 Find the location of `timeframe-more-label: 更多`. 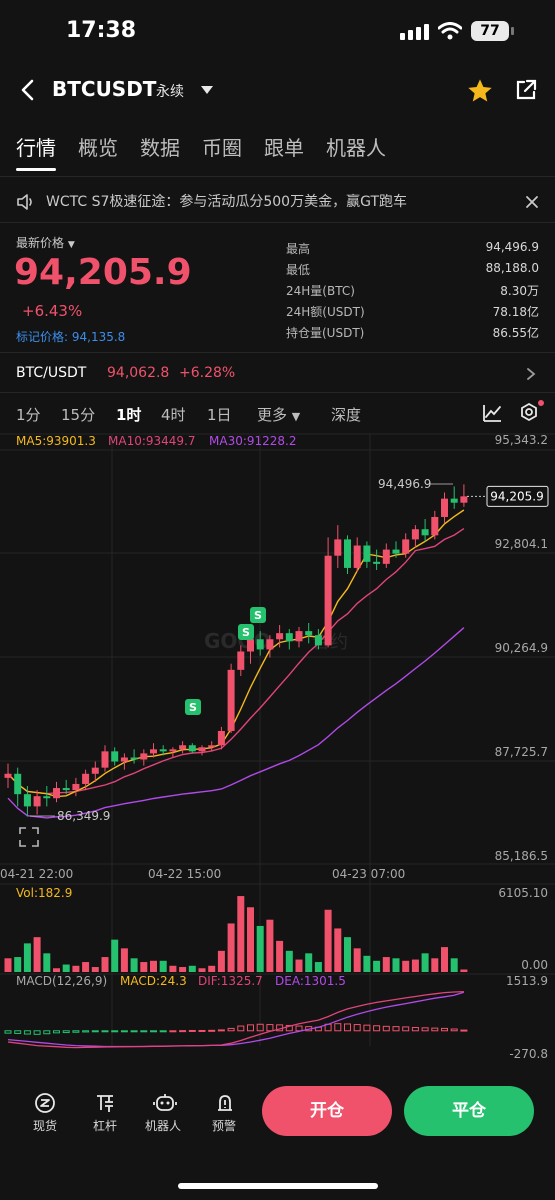

timeframe-more-label: 更多 is located at coordinates (272, 415).